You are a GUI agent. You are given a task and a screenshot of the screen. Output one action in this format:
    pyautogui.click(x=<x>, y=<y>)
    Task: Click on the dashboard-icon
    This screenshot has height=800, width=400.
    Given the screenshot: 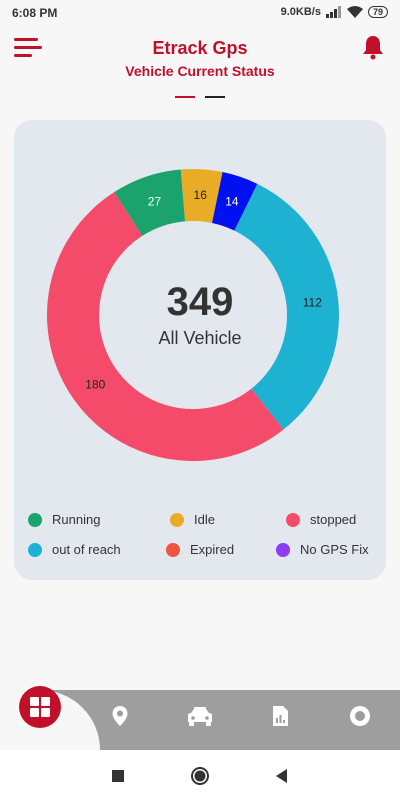 What is the action you would take?
    pyautogui.click(x=40, y=707)
    